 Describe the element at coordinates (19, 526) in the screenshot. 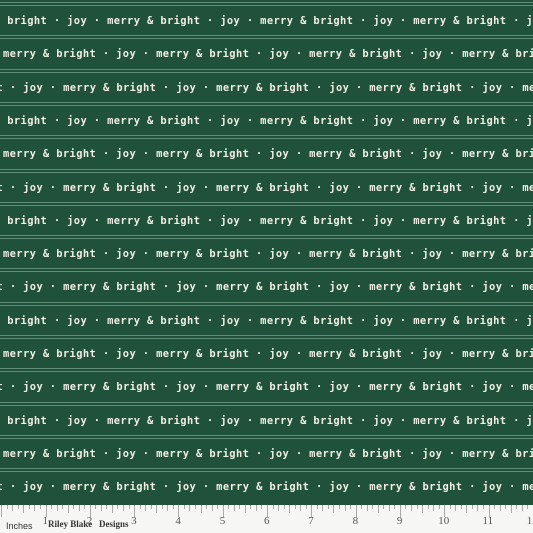

I see `ruler-unit-label: Inches` at that location.